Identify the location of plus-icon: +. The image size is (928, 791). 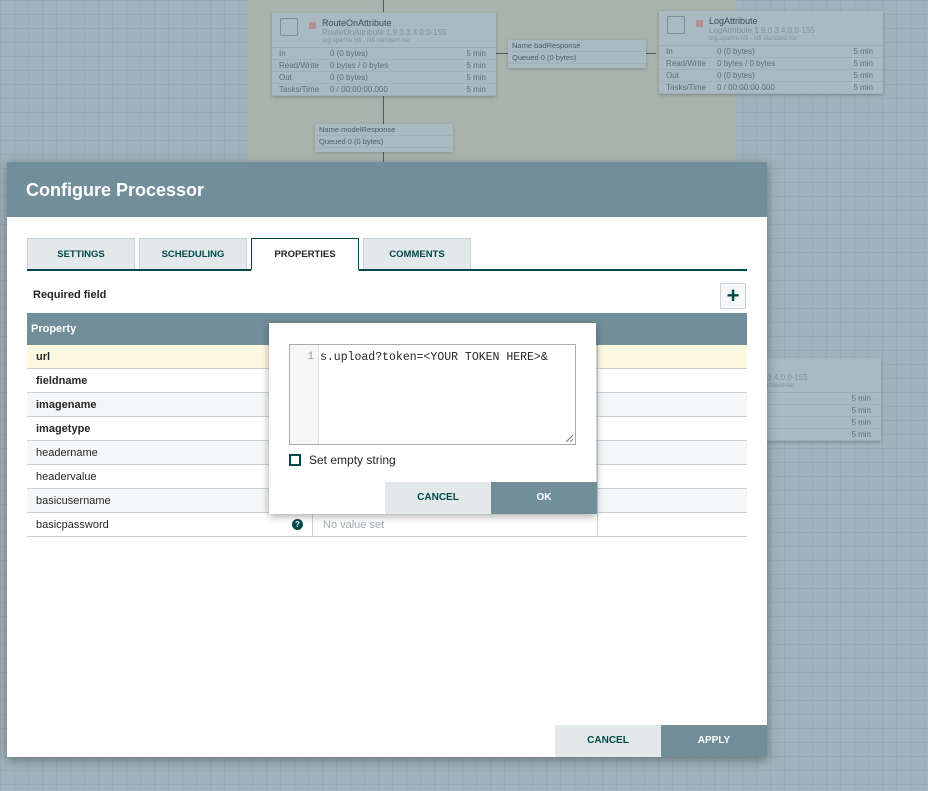
(733, 295).